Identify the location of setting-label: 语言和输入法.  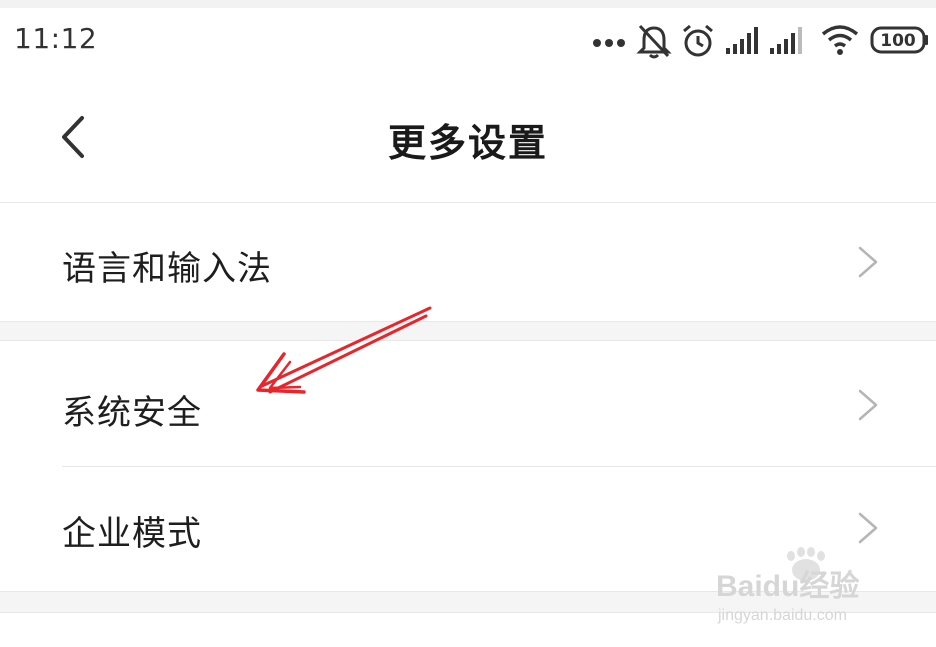
(167, 269).